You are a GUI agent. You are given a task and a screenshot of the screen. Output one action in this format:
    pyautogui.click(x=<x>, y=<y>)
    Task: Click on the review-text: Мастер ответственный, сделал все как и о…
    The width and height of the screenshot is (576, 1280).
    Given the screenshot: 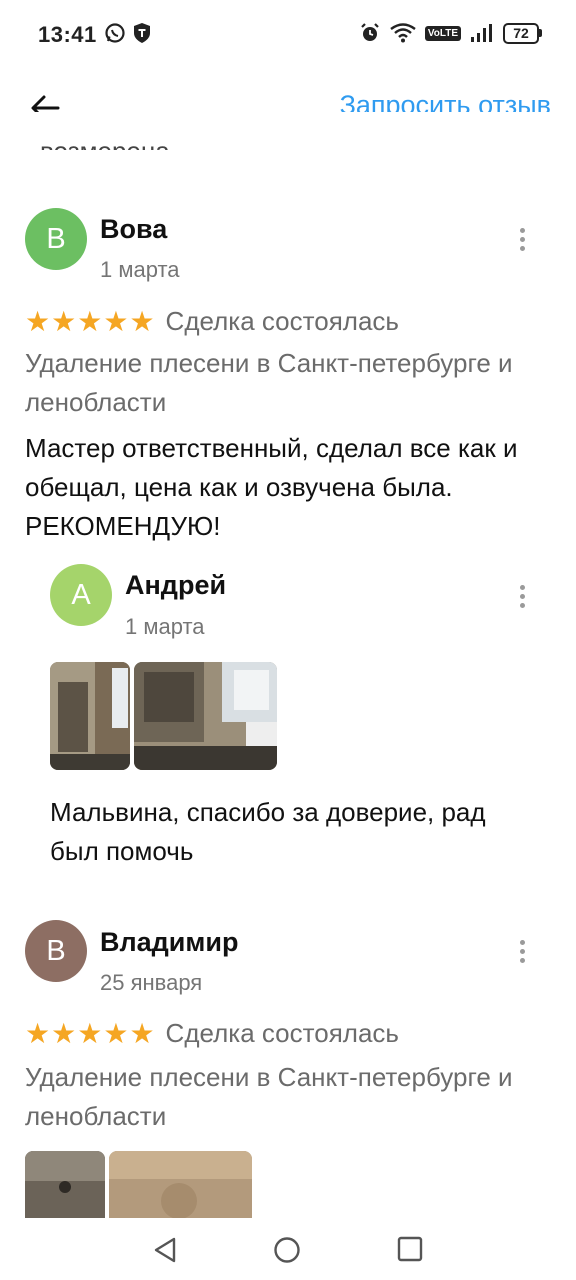 What is the action you would take?
    pyautogui.click(x=271, y=487)
    